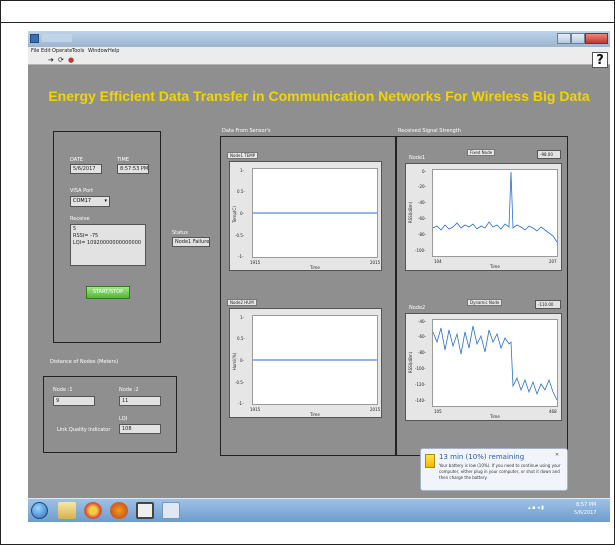  I want to click on temp-plot-area, so click(315, 213).